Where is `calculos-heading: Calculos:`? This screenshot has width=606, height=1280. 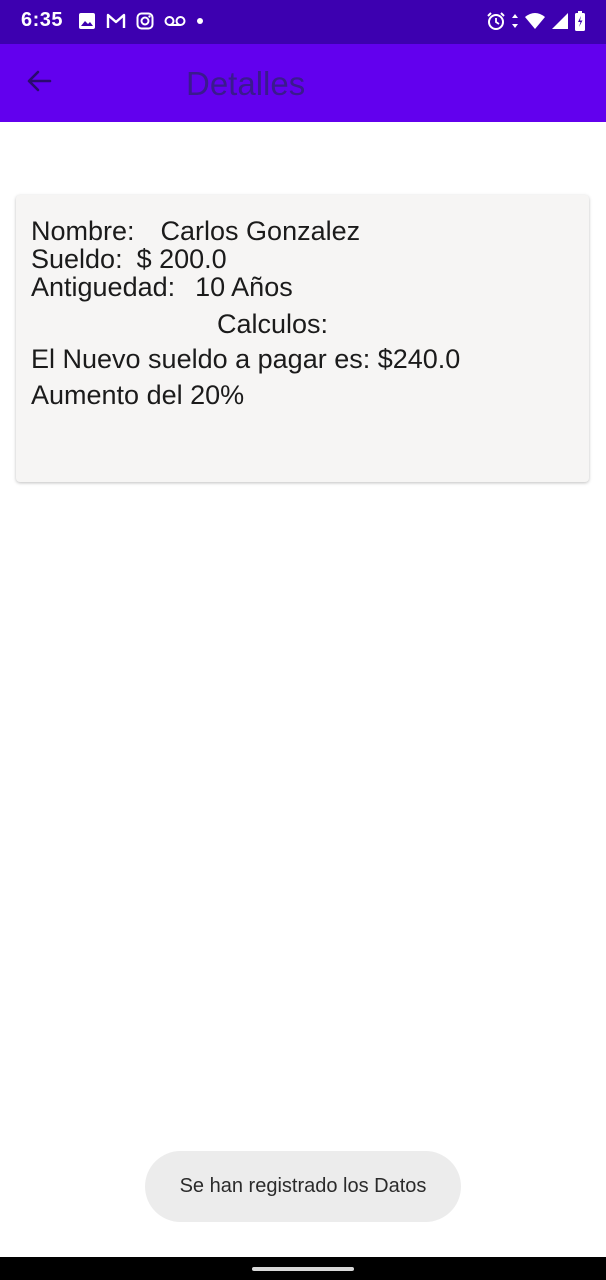 calculos-heading: Calculos: is located at coordinates (273, 324).